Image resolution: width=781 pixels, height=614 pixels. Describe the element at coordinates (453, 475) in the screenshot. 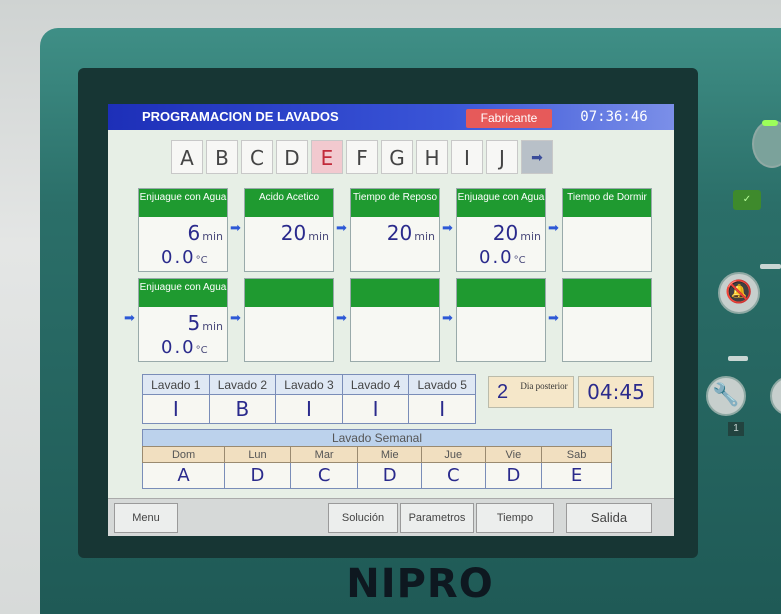

I see `day-program-jue: C` at that location.